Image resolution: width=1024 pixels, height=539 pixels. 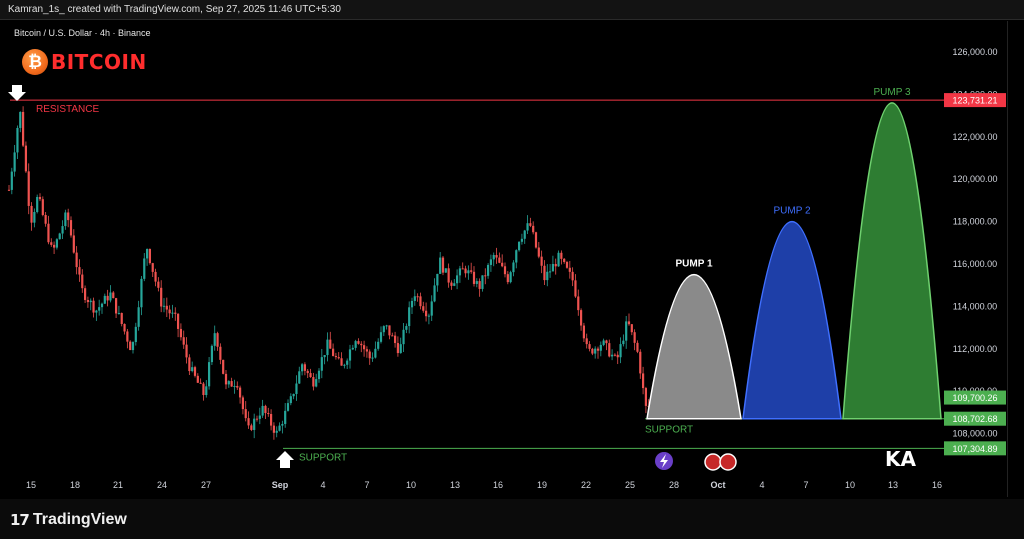 I want to click on arrow-up-icon, so click(x=285, y=459).